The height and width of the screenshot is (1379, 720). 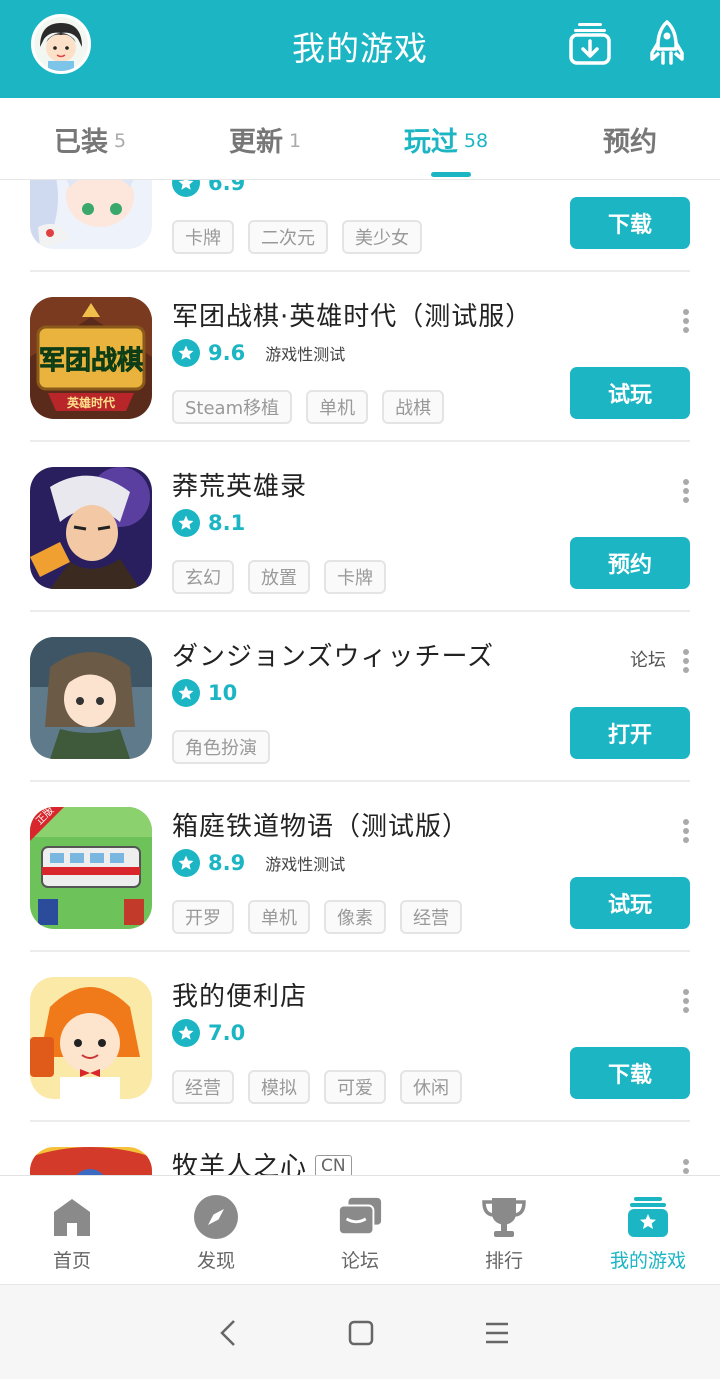 I want to click on download-manager-button, so click(x=590, y=43).